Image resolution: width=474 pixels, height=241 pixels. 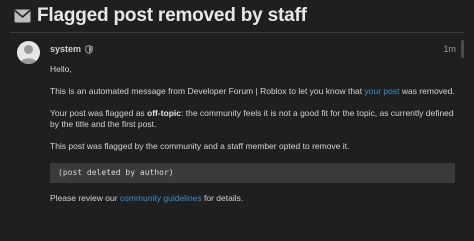 What do you see at coordinates (99, 113) in the screenshot?
I see `para2-text-before: Your post was flagged as` at bounding box center [99, 113].